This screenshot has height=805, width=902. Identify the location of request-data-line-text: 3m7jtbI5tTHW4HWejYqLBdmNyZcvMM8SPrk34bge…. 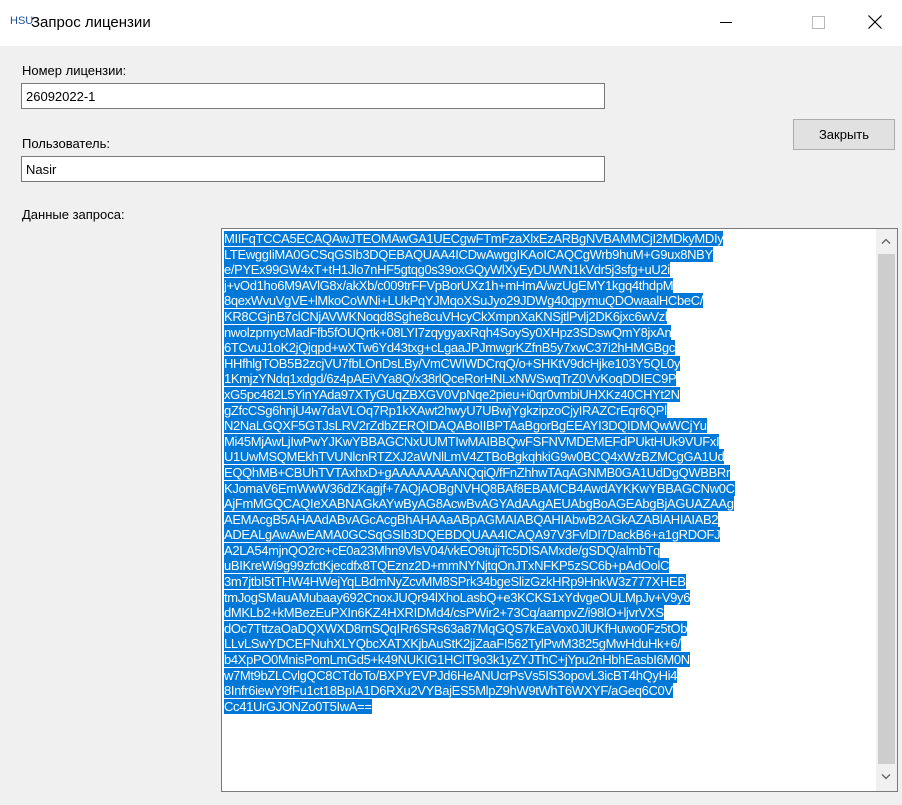
(455, 582).